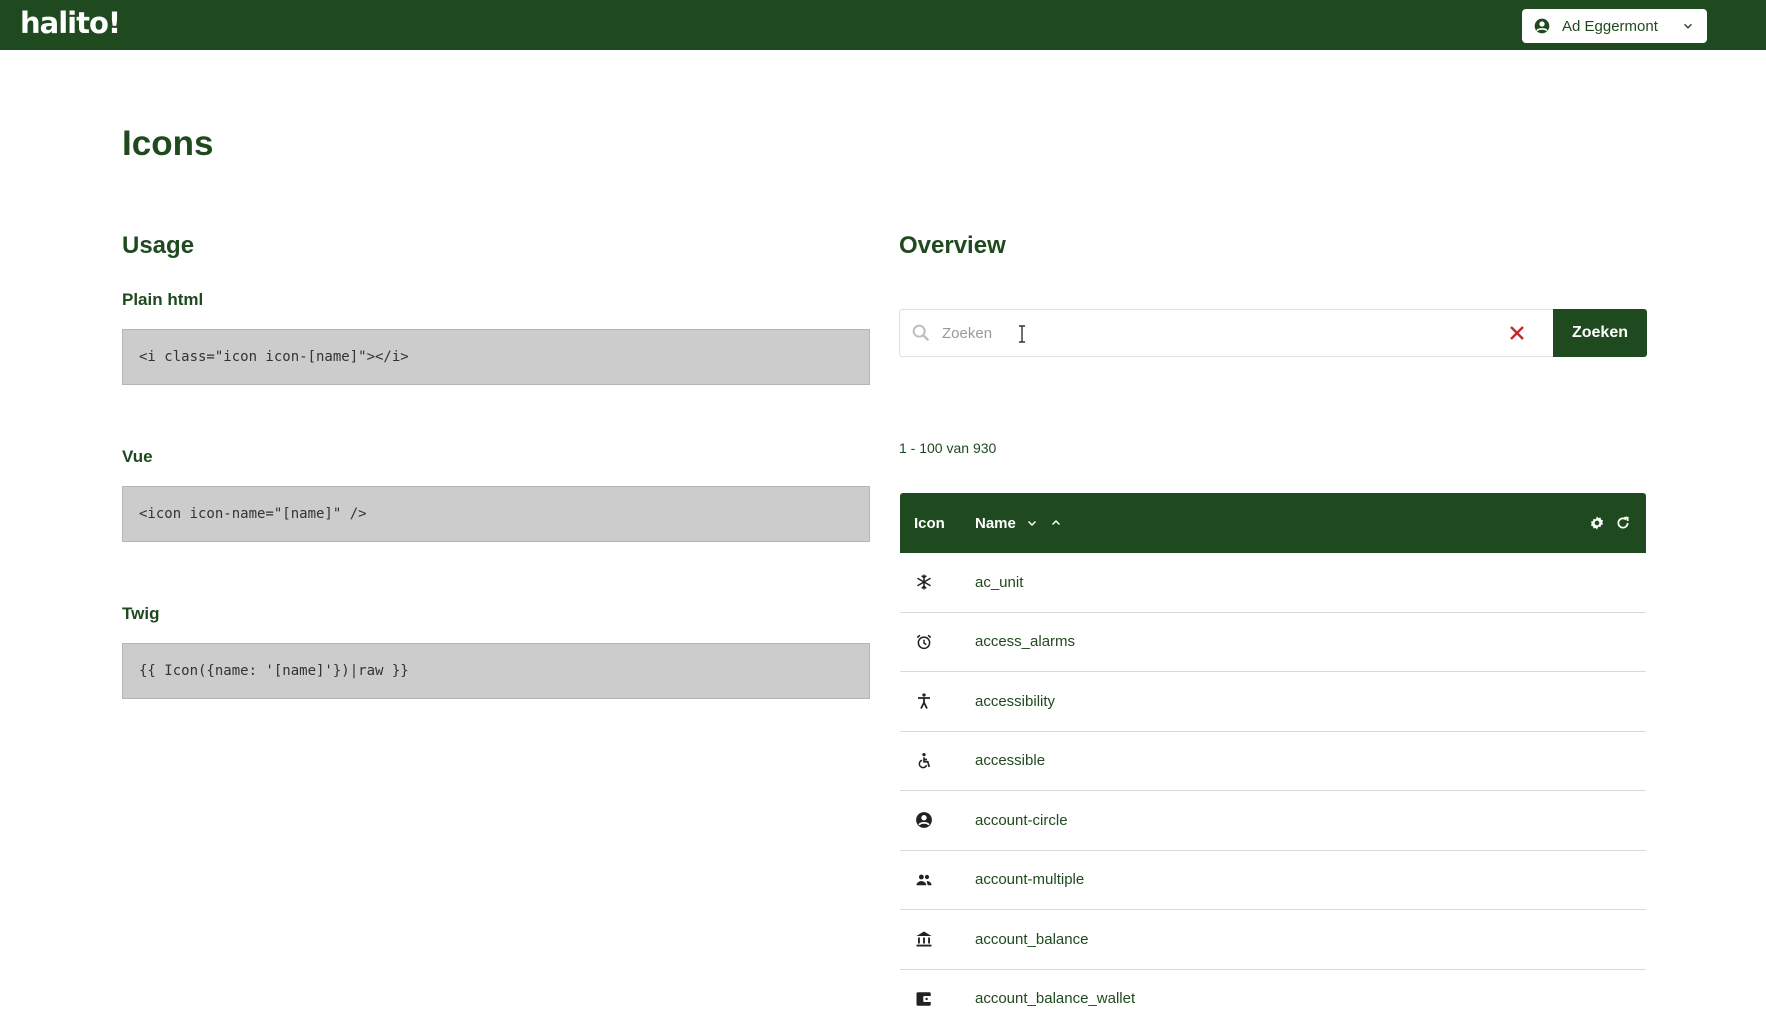 This screenshot has width=1766, height=1014. I want to click on column-header-icon: Icon, so click(929, 523).